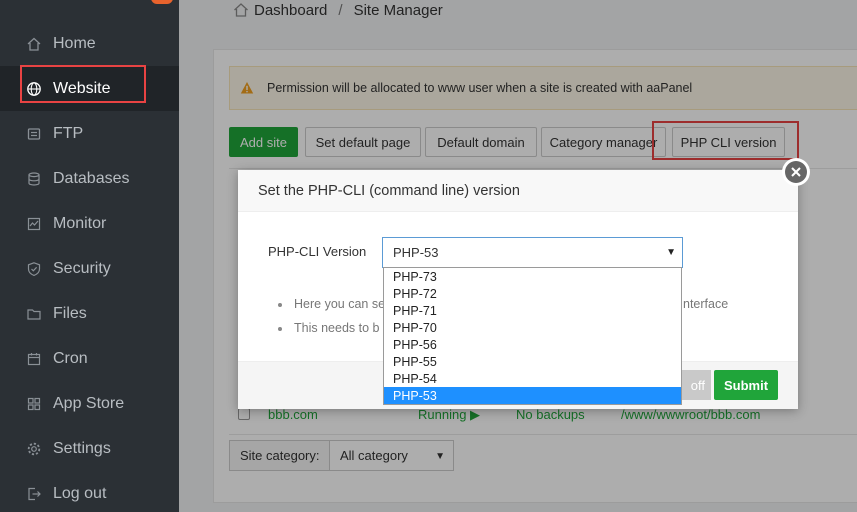 The width and height of the screenshot is (857, 512). What do you see at coordinates (706, 304) in the screenshot?
I see `hint-line-1-end: nterface` at bounding box center [706, 304].